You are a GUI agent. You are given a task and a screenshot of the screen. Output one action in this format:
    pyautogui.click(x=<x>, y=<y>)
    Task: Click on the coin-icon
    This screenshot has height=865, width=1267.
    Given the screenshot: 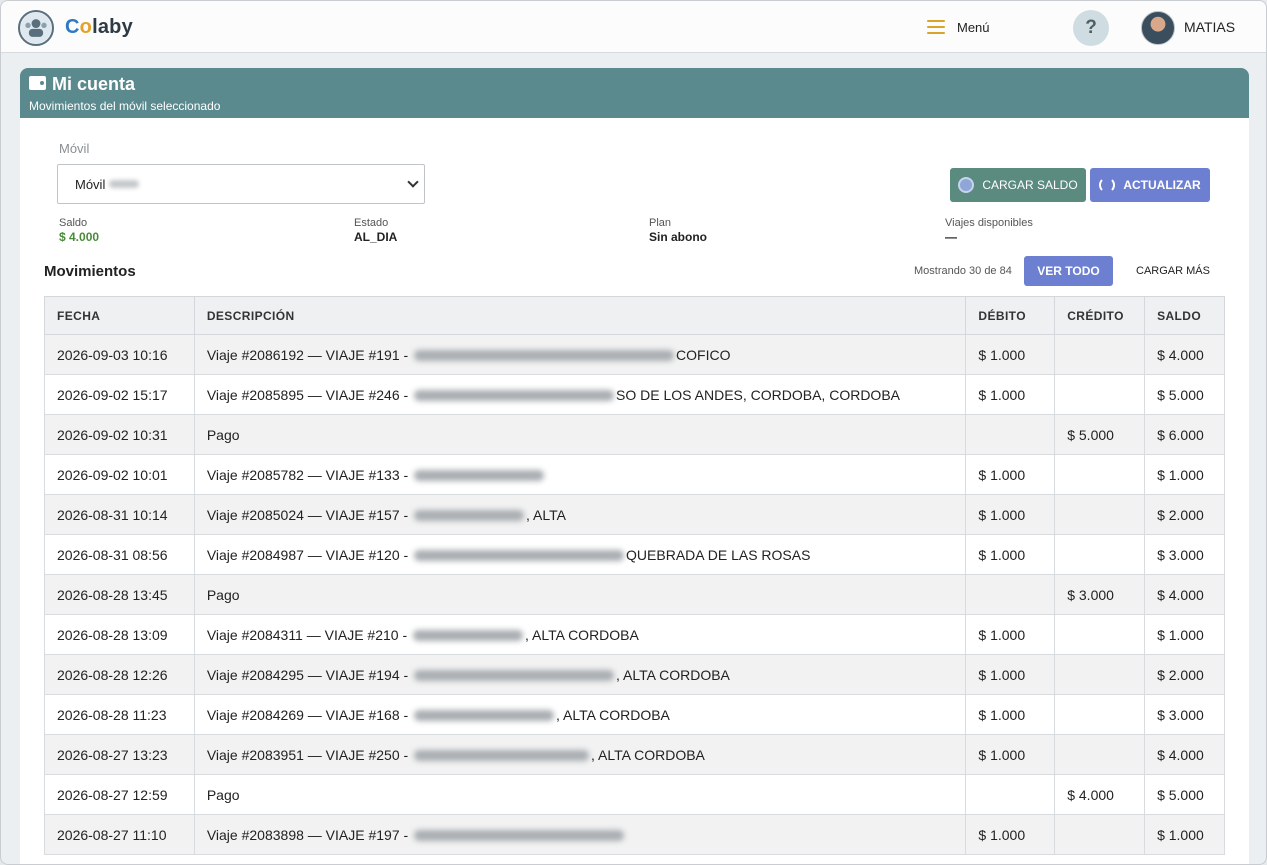 What is the action you would take?
    pyautogui.click(x=966, y=185)
    